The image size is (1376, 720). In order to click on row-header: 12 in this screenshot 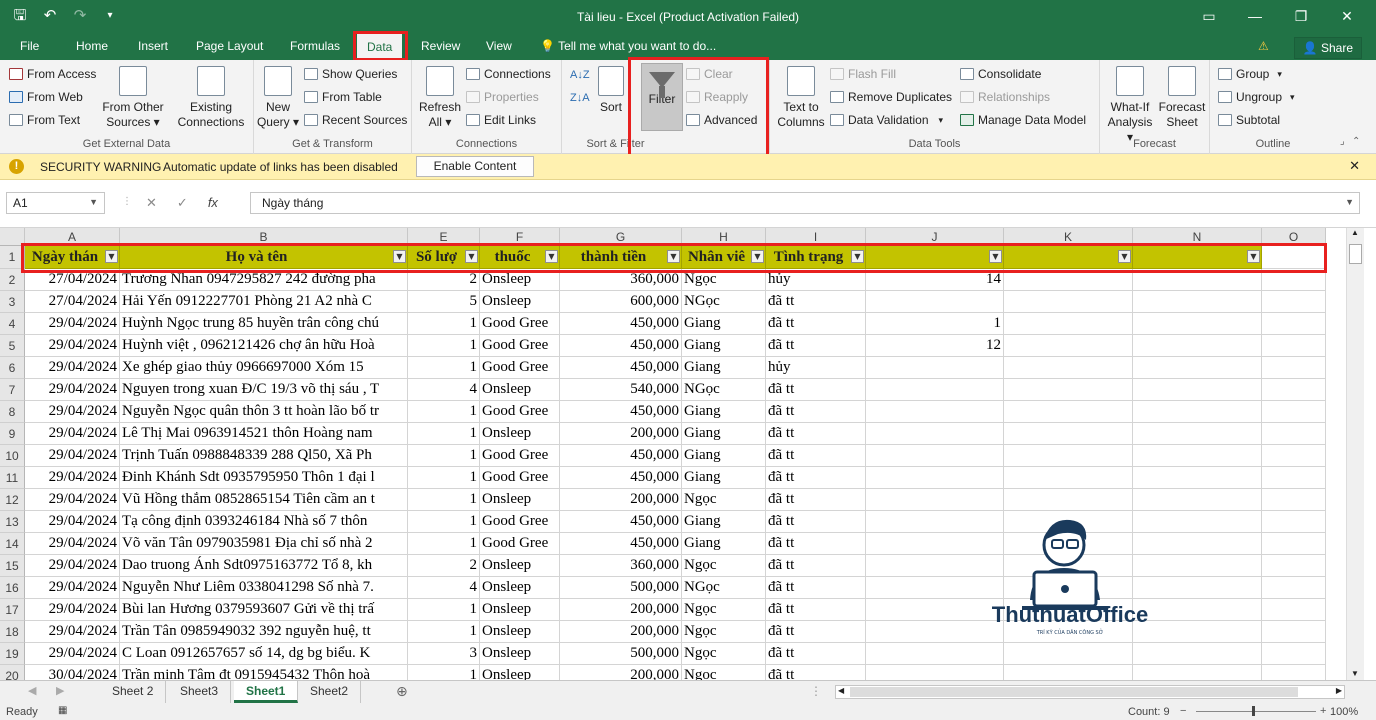, I will do `click(12, 500)`.